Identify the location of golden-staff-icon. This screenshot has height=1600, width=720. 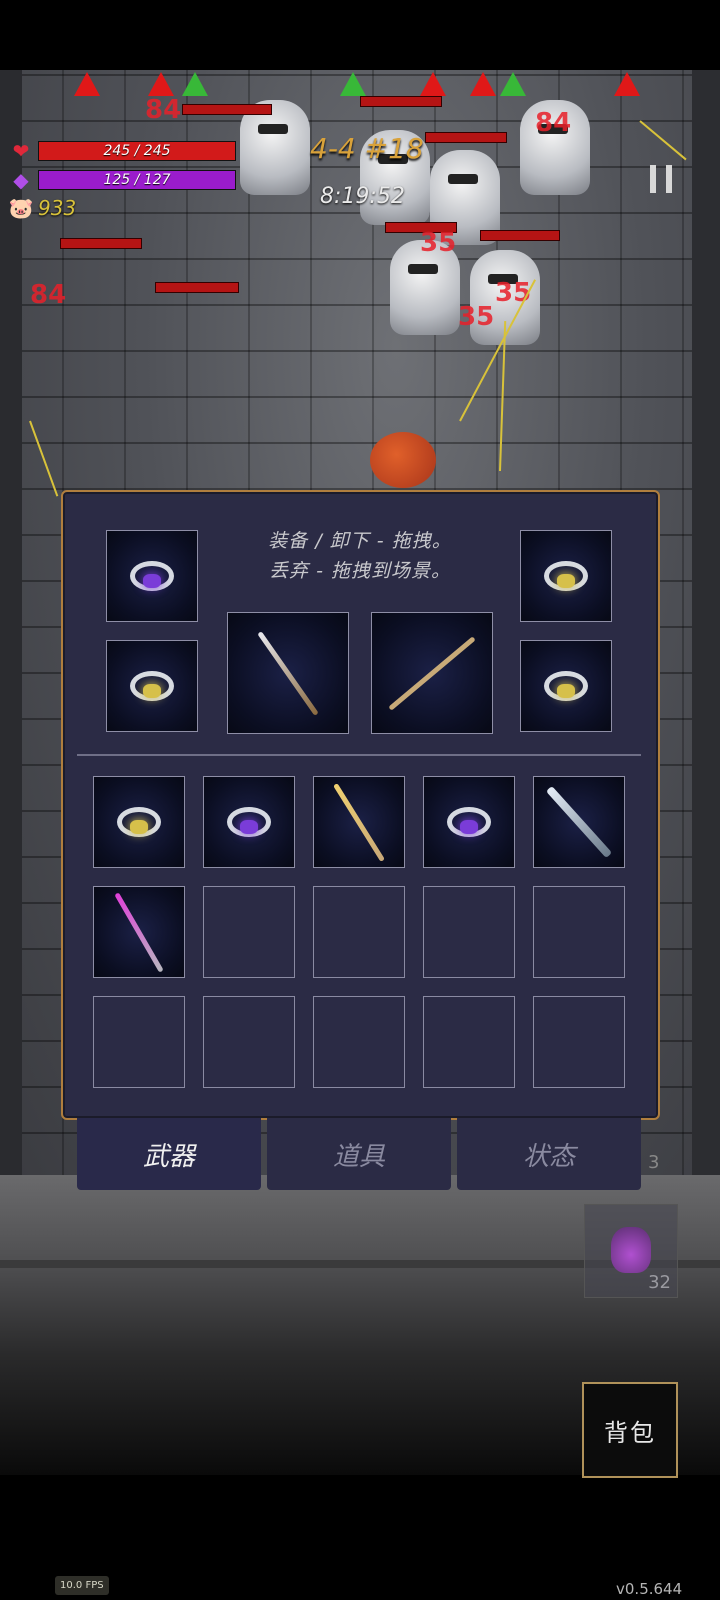
(359, 822).